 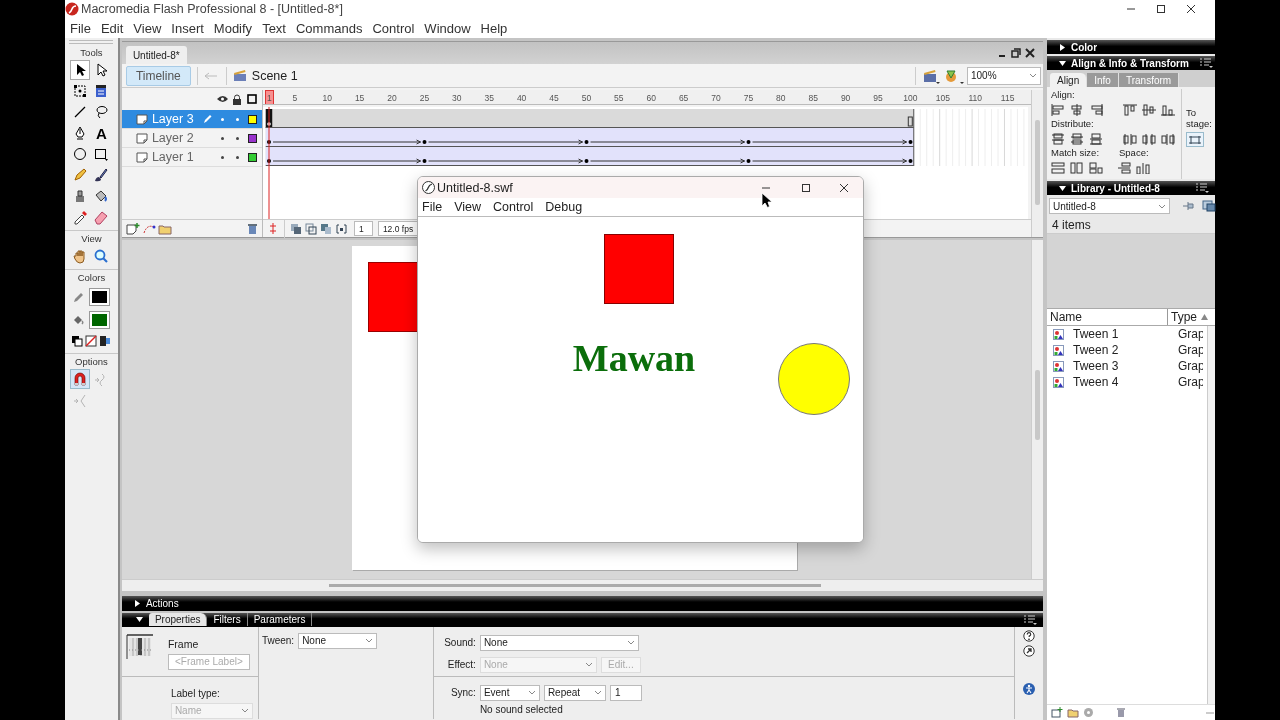 I want to click on swap-colors-icon, so click(x=105, y=341).